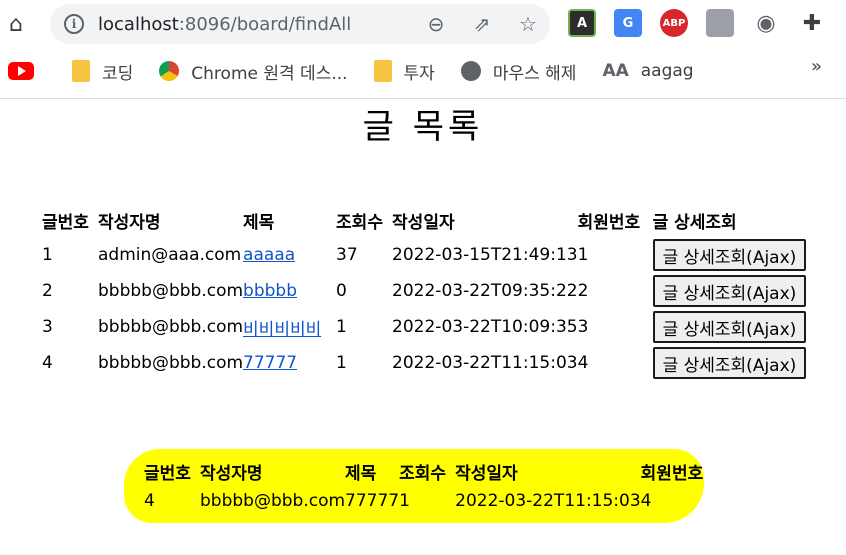 This screenshot has height=555, width=846. Describe the element at coordinates (21, 71) in the screenshot. I see `youtube-icon` at that location.